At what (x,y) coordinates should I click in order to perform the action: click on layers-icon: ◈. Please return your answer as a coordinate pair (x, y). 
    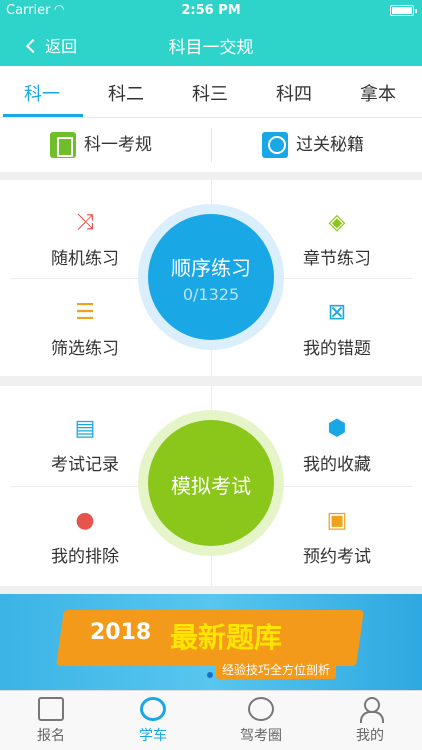
    Looking at the image, I should click on (337, 222).